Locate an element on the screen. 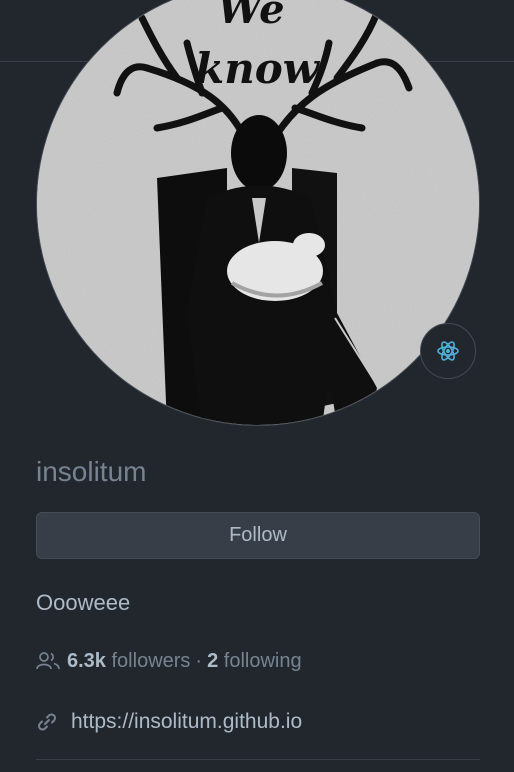 The height and width of the screenshot is (772, 514). status-badge is located at coordinates (448, 351).